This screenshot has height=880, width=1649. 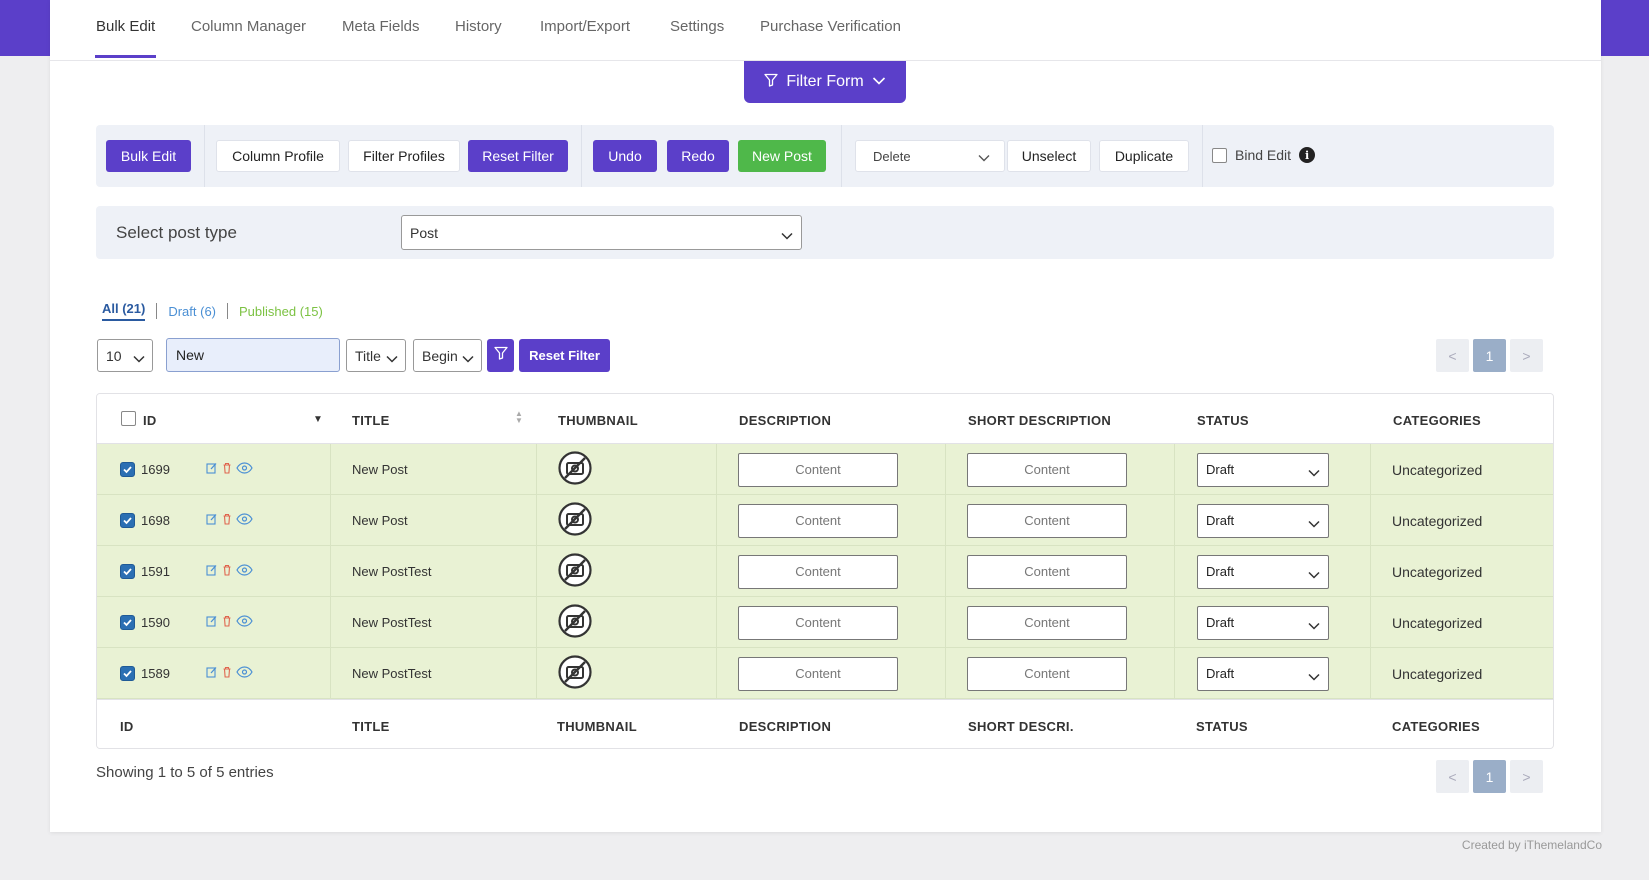 I want to click on tab-history: History, so click(x=478, y=26).